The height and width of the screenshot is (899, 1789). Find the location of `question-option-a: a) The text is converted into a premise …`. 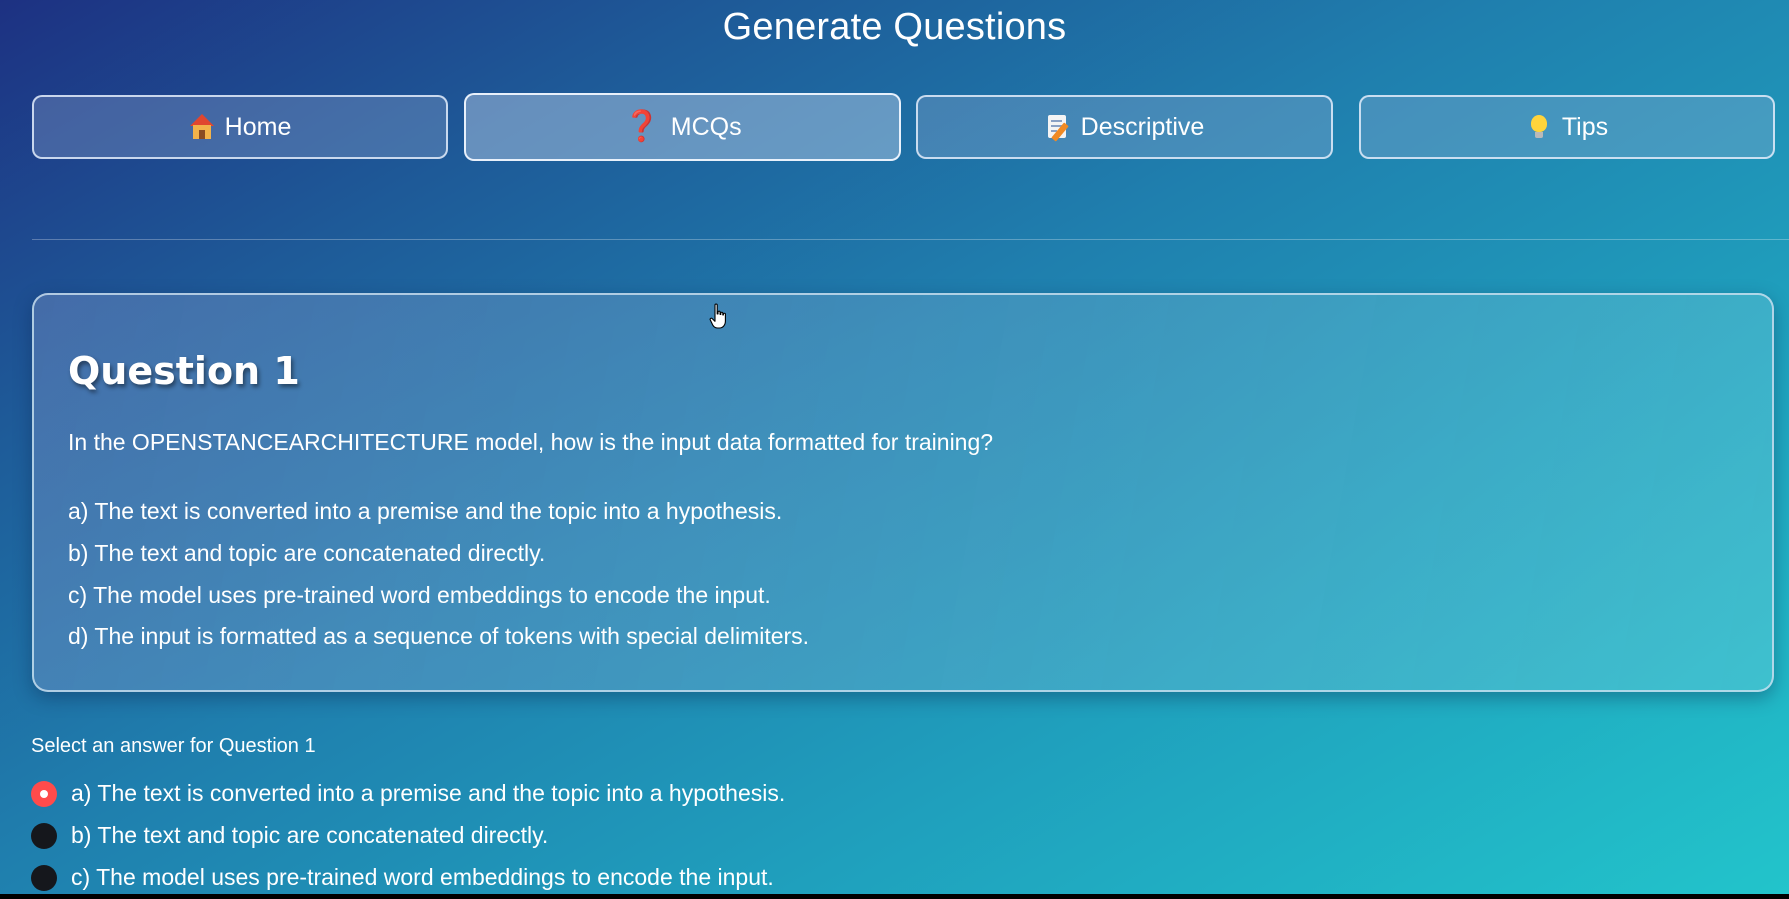

question-option-a: a) The text is converted into a premise … is located at coordinates (425, 511).